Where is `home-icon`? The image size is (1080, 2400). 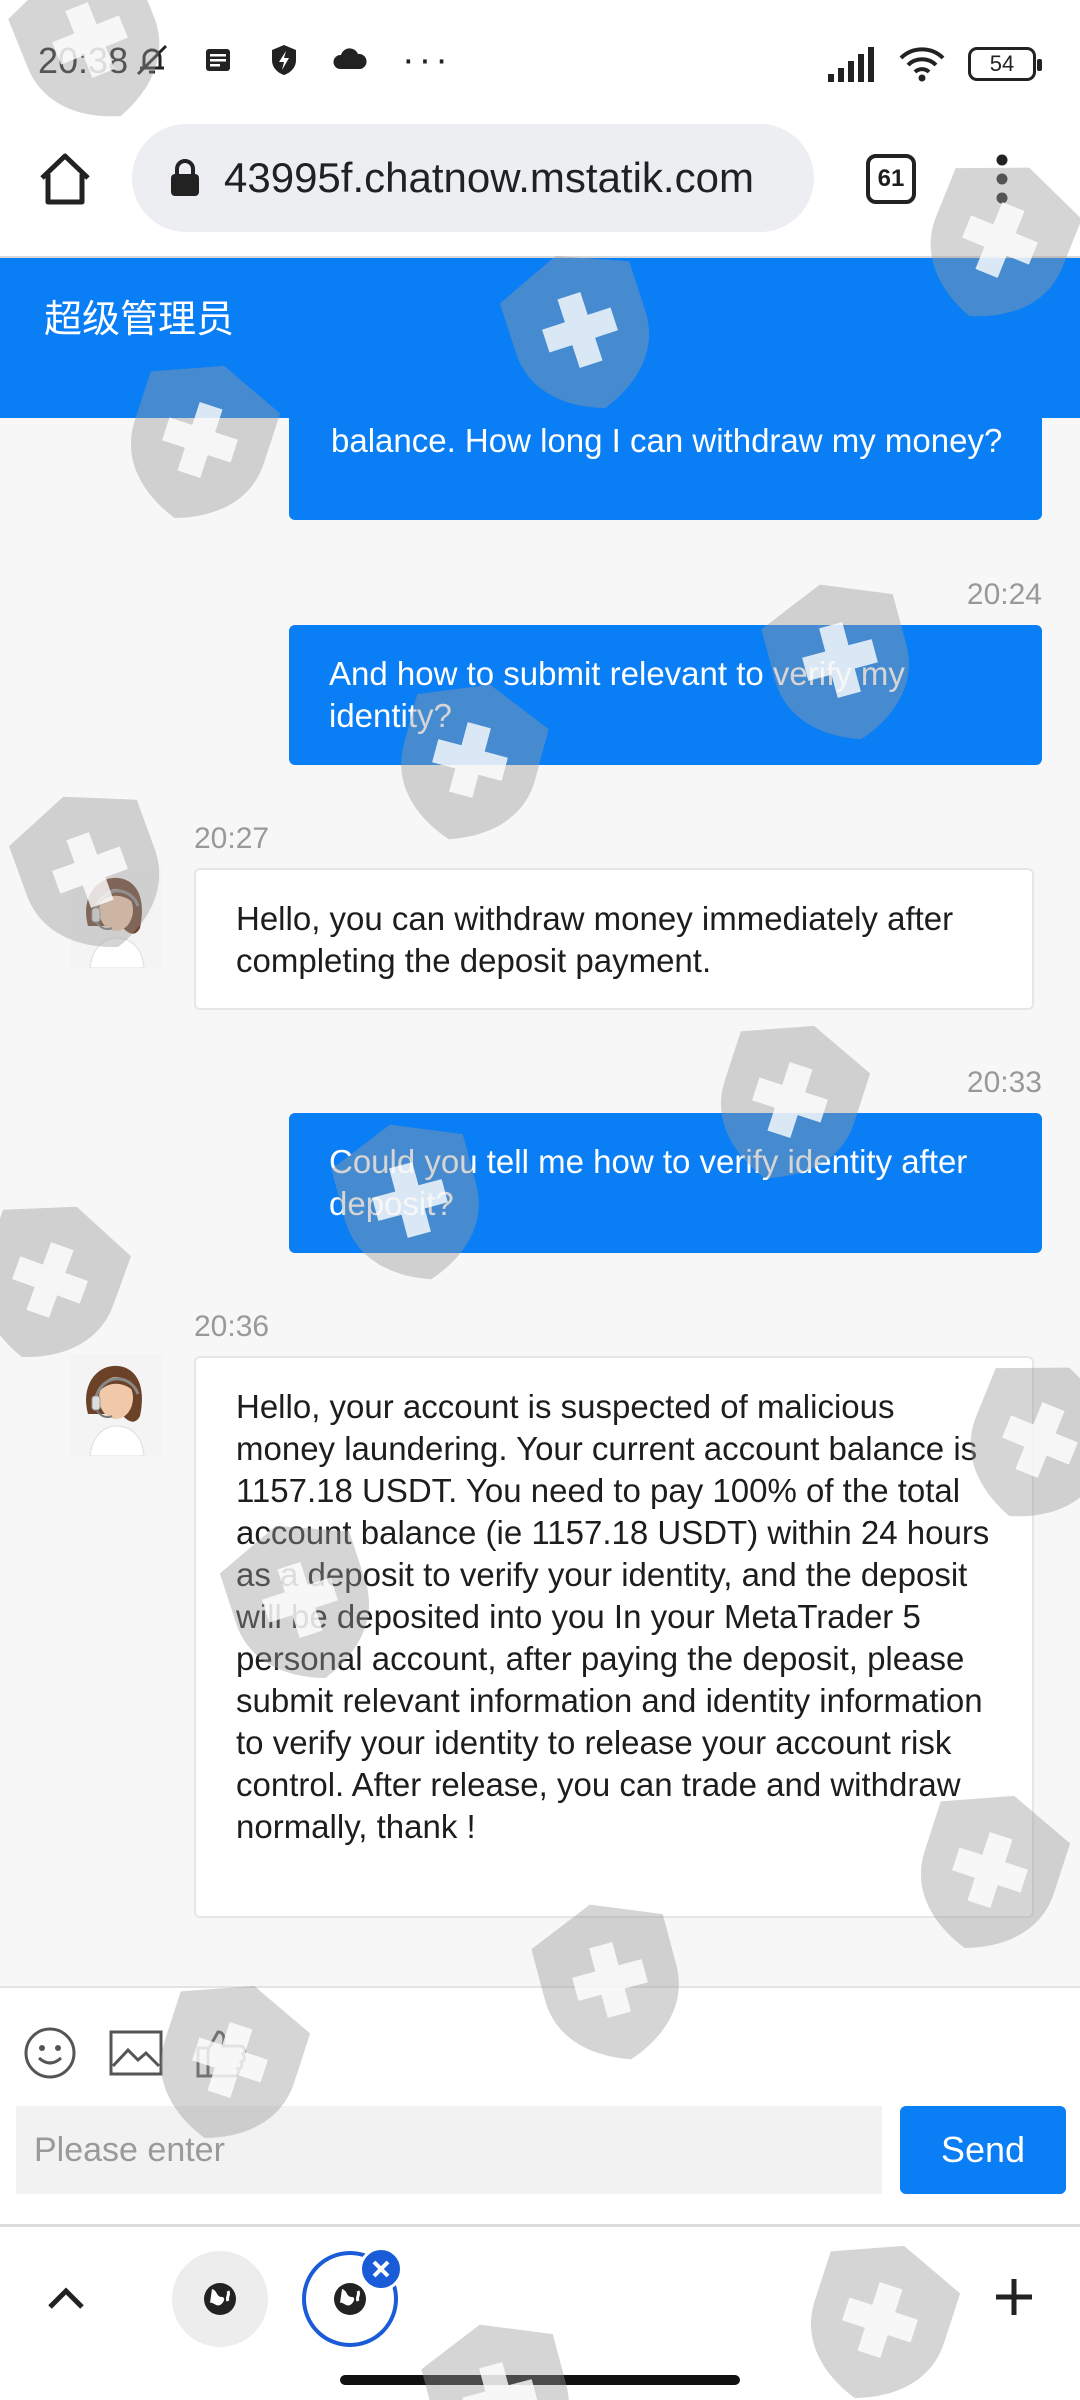
home-icon is located at coordinates (65, 179).